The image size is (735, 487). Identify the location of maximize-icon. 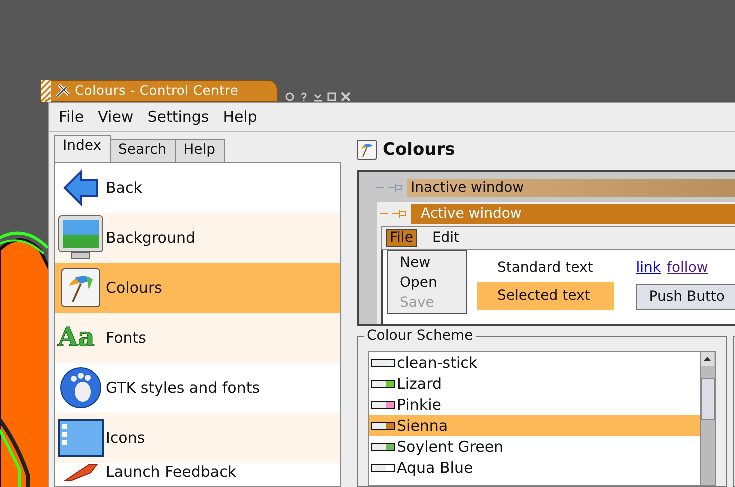
(332, 97).